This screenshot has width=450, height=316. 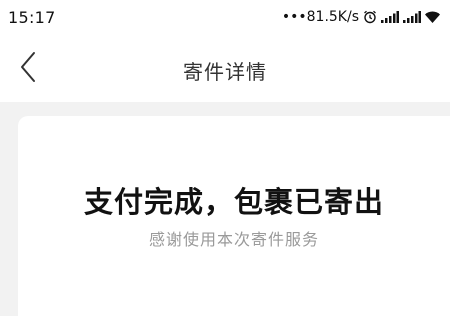 I want to click on status-time: 15:17, so click(x=32, y=17).